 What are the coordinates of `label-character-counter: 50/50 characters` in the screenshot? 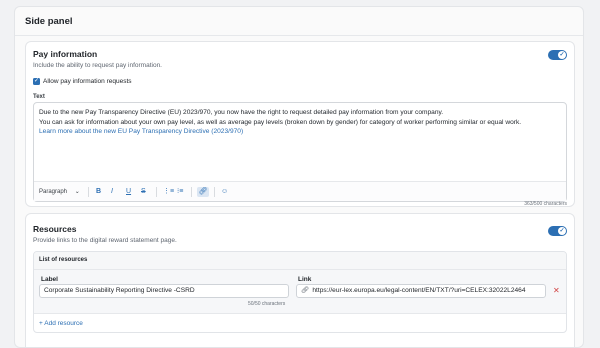 It's located at (267, 304).